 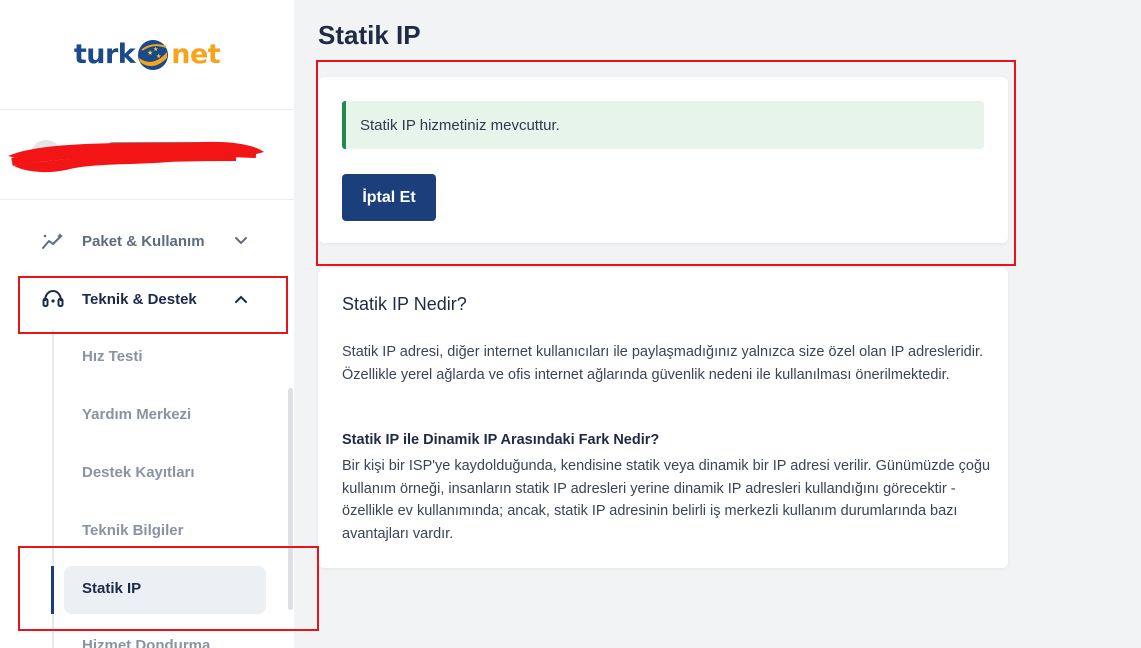 What do you see at coordinates (146, 642) in the screenshot?
I see `sidebar-item-hizmet-dondurma: Hizmet Dondurma` at bounding box center [146, 642].